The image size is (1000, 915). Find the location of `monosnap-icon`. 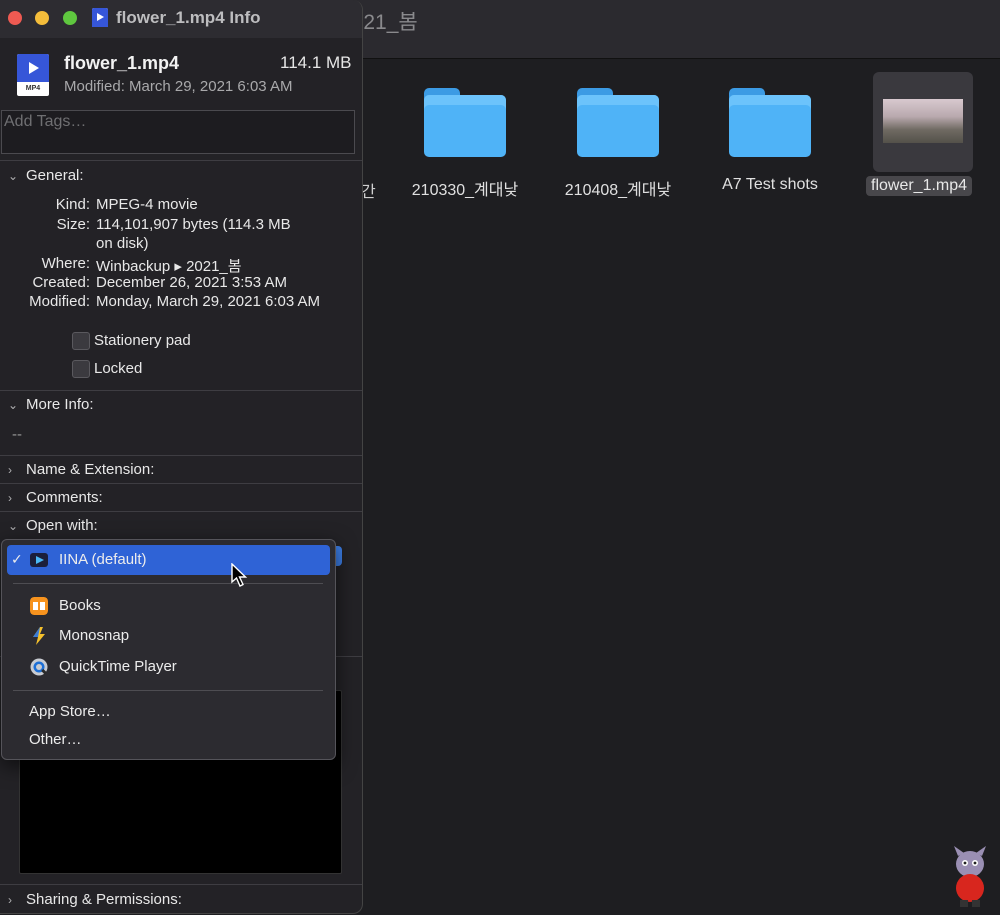

monosnap-icon is located at coordinates (39, 636).